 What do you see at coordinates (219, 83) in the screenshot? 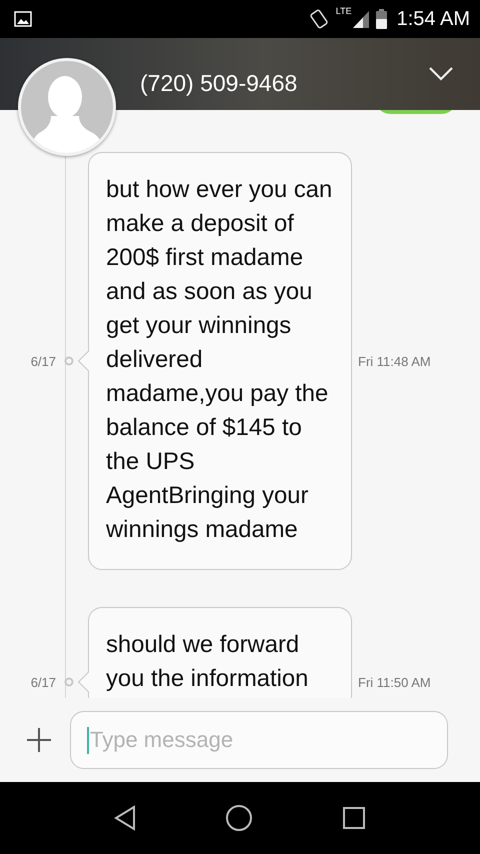
I see `contact-name: (720) 509-9468` at bounding box center [219, 83].